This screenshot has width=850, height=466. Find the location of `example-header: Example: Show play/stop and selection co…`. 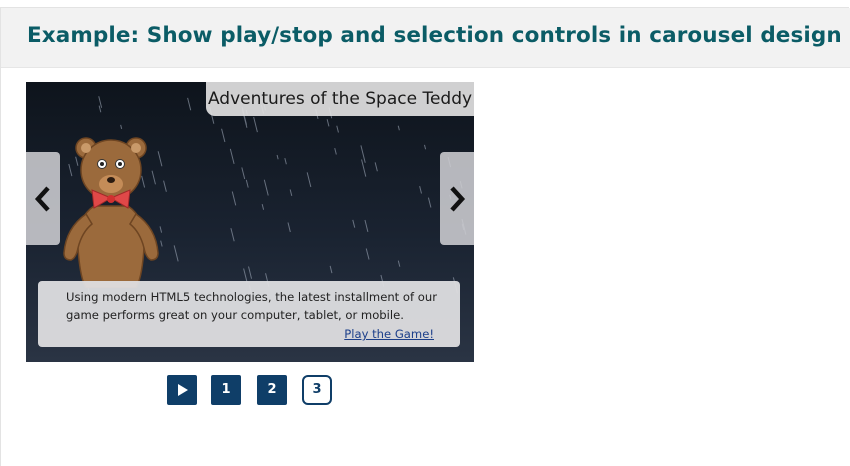

example-header: Example: Show play/stop and selection co… is located at coordinates (425, 38).